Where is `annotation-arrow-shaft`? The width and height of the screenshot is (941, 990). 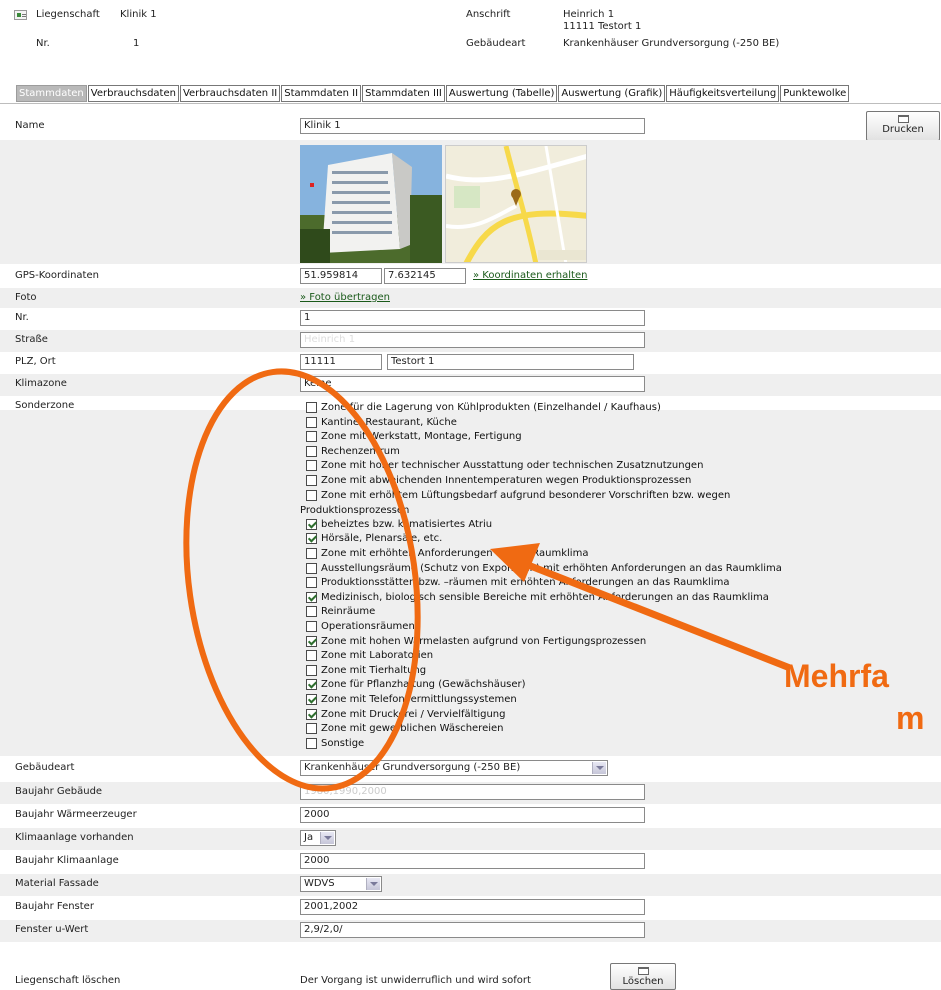
annotation-arrow-shaft is located at coordinates (659, 616).